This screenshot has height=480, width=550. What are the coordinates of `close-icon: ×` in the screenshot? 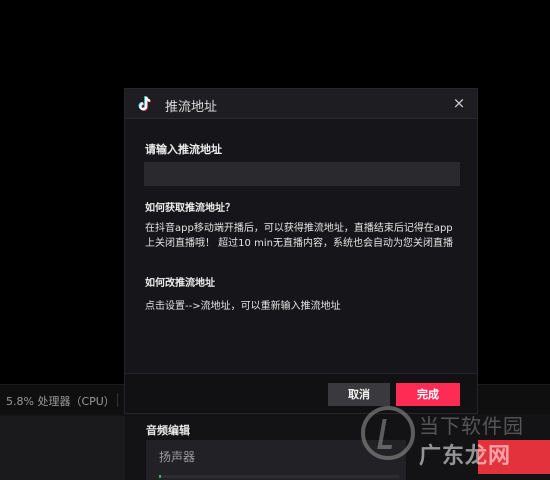 It's located at (459, 103).